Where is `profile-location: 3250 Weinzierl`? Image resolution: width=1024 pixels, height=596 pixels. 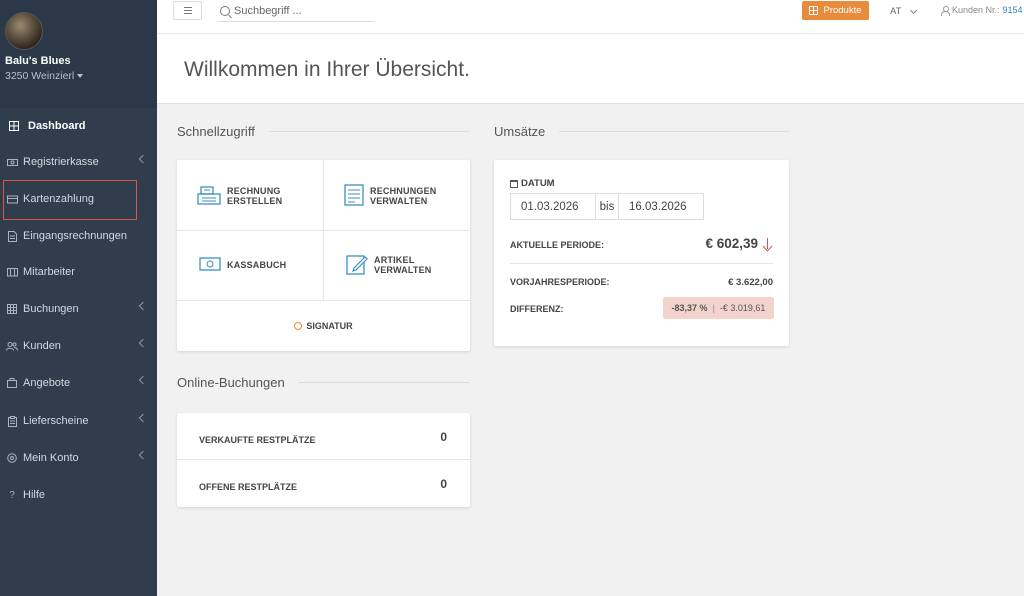 profile-location: 3250 Weinzierl is located at coordinates (40, 76).